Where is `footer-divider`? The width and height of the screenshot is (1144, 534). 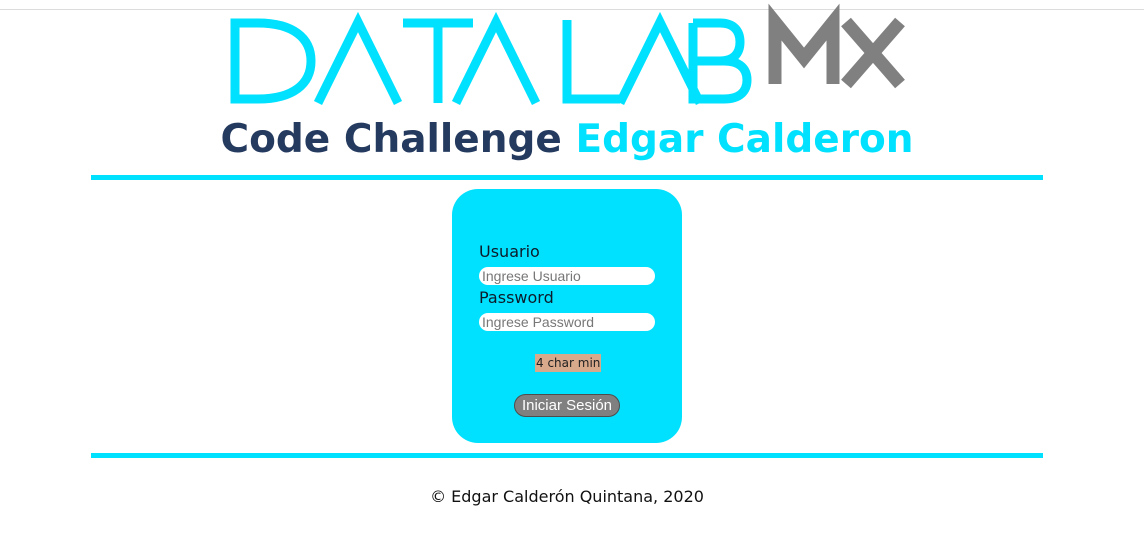
footer-divider is located at coordinates (567, 455).